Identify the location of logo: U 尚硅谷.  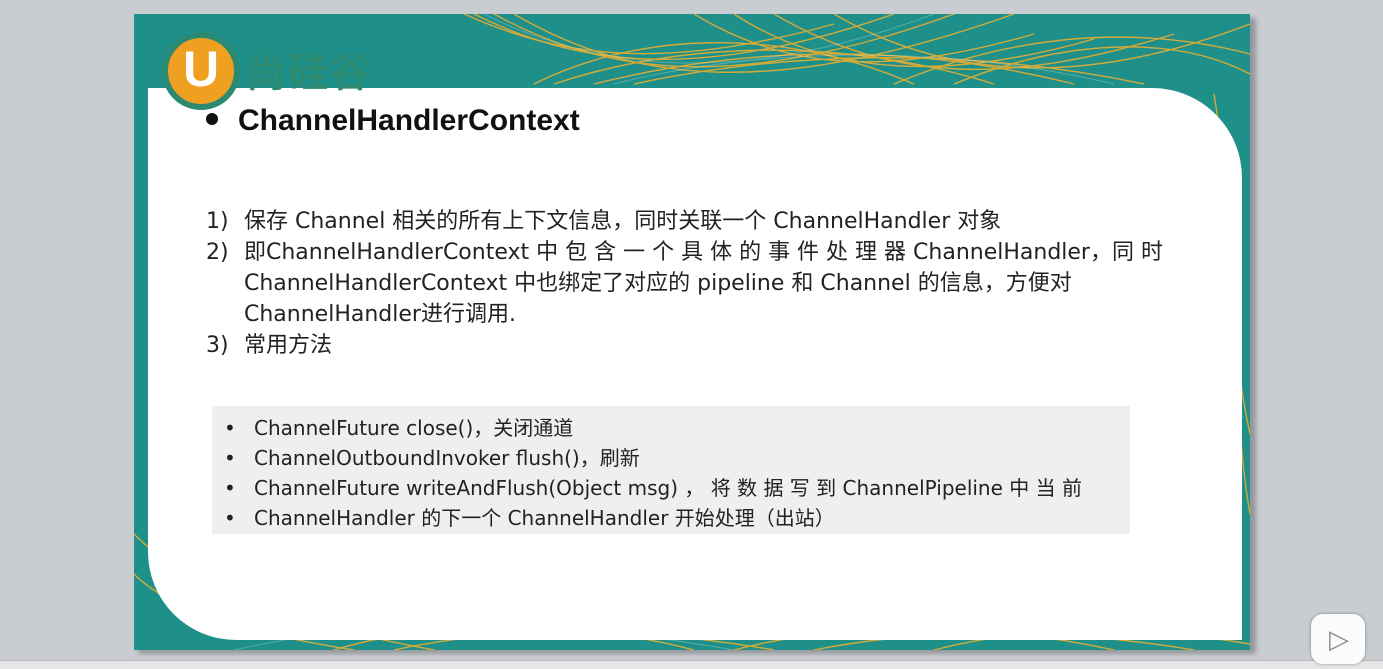
(285, 68).